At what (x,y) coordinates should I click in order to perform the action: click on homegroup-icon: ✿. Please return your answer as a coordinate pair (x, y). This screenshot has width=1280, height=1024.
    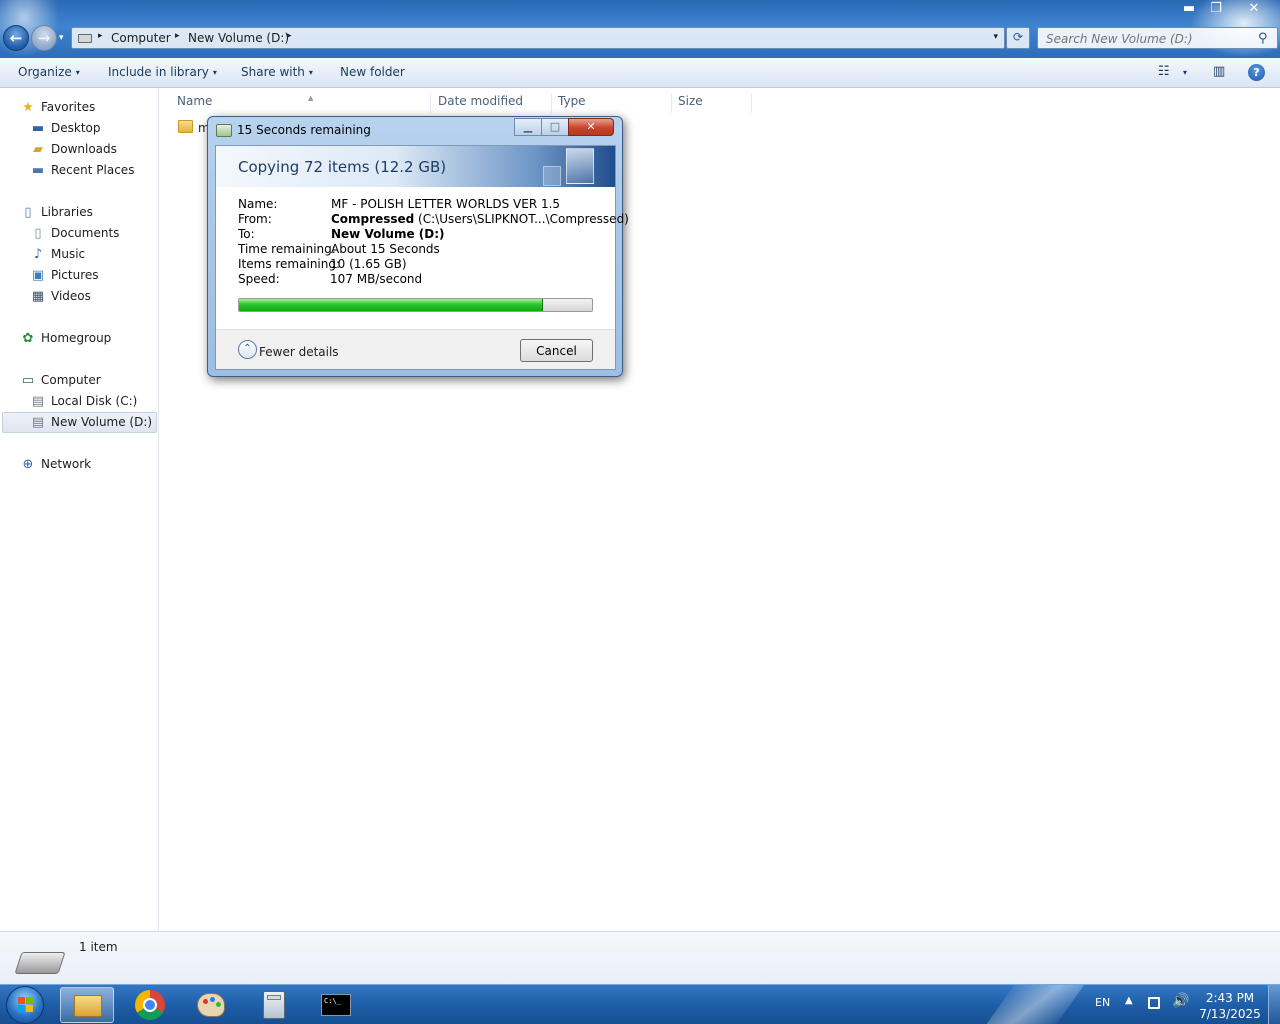
    Looking at the image, I should click on (28, 338).